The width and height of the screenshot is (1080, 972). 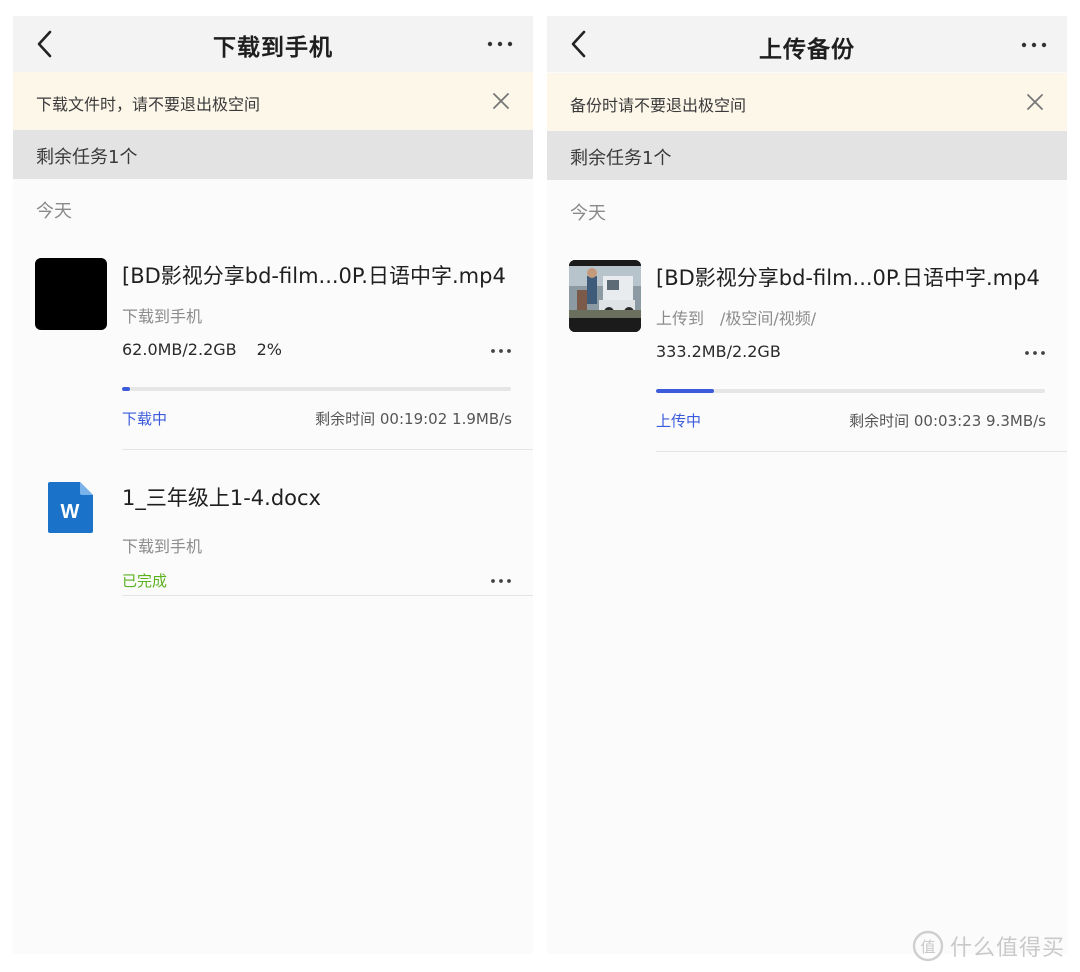 What do you see at coordinates (807, 102) in the screenshot?
I see `notice-banner: 备份时请不要退出极空间` at bounding box center [807, 102].